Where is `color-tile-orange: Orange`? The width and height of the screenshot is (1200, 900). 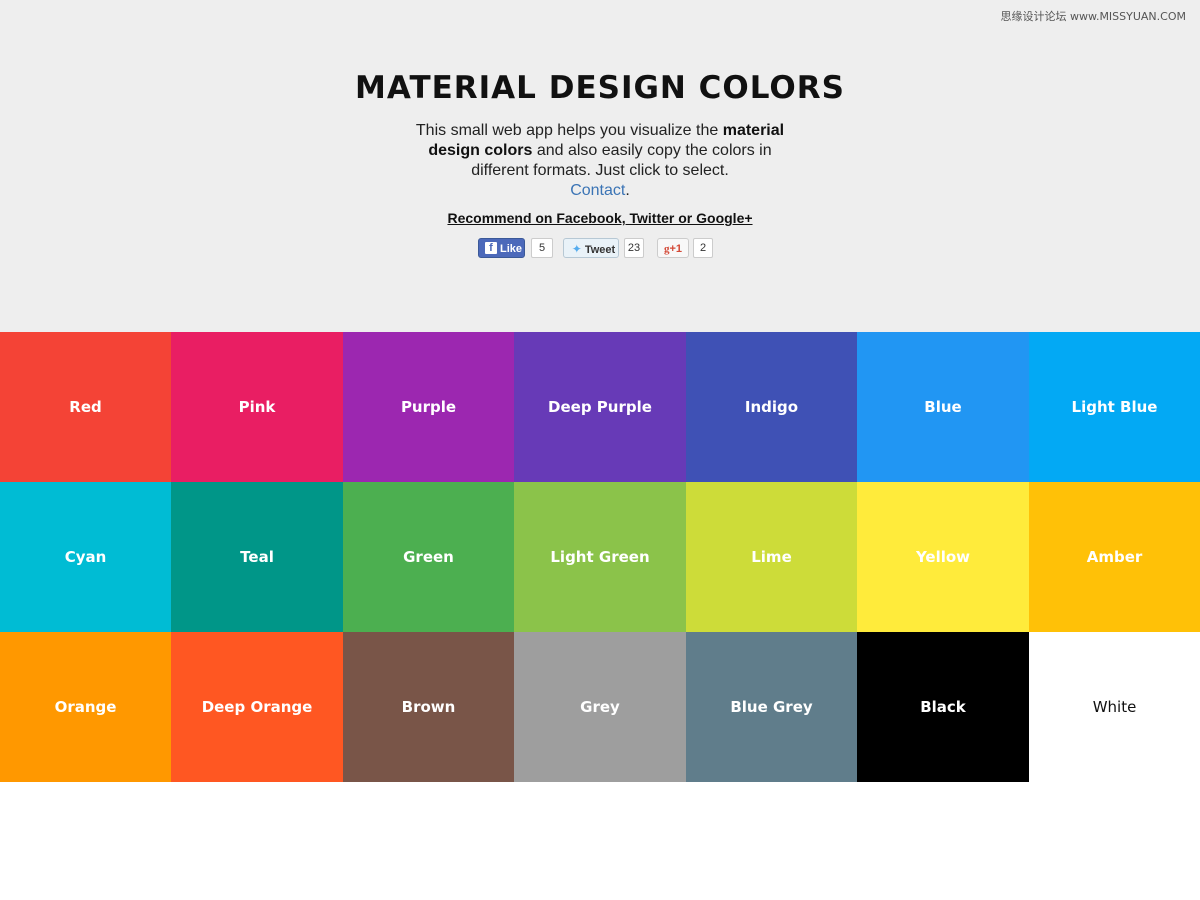 color-tile-orange: Orange is located at coordinates (85, 707).